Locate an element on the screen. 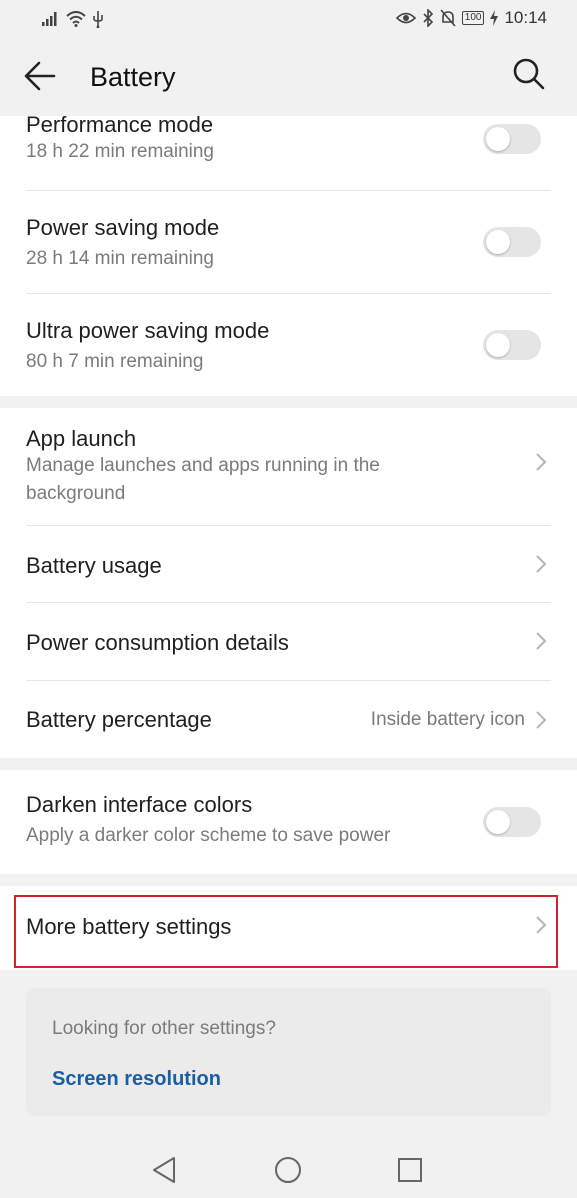 The height and width of the screenshot is (1198, 577). row-subtitle: 18 h 22 min remaining is located at coordinates (120, 151).